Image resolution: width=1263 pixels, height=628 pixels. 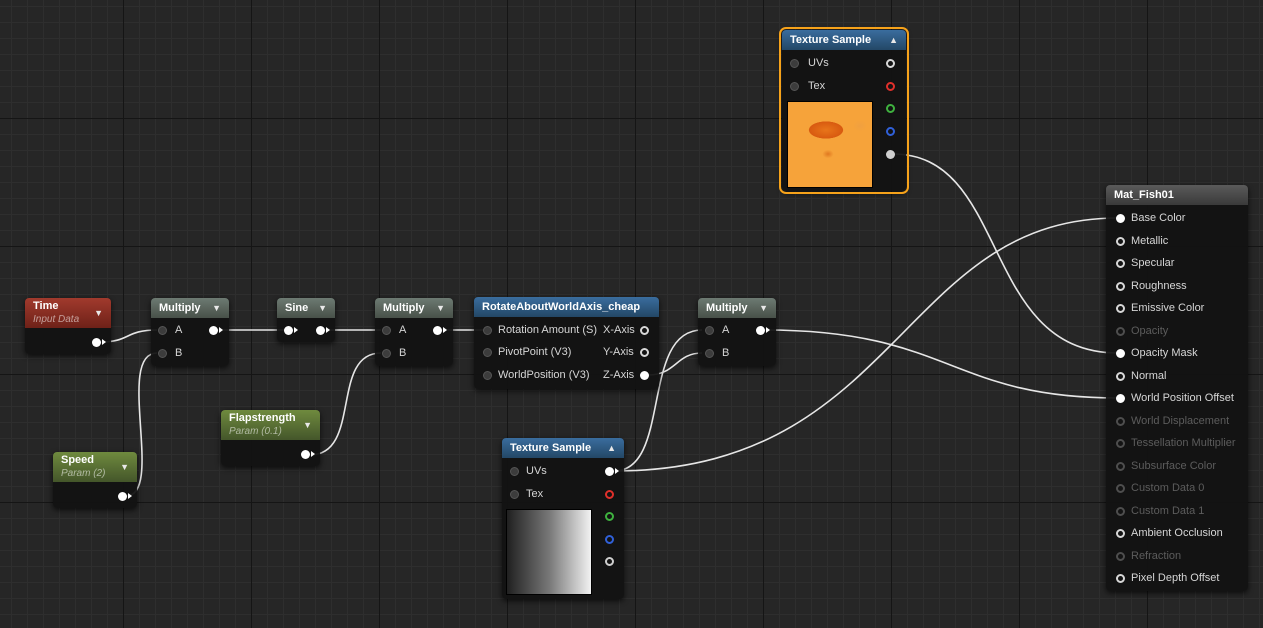 I want to click on texture-sample-top-node: Texture Sample ▲ UVs Tex, so click(x=844, y=110).